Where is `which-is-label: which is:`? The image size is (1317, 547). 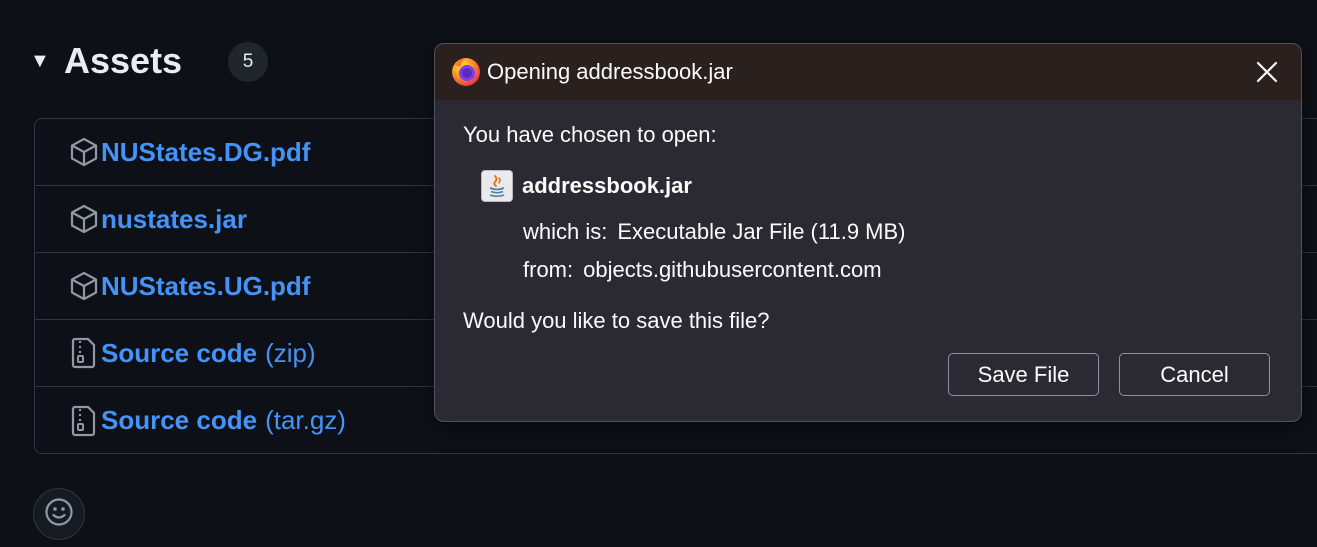 which-is-label: which is: is located at coordinates (565, 231).